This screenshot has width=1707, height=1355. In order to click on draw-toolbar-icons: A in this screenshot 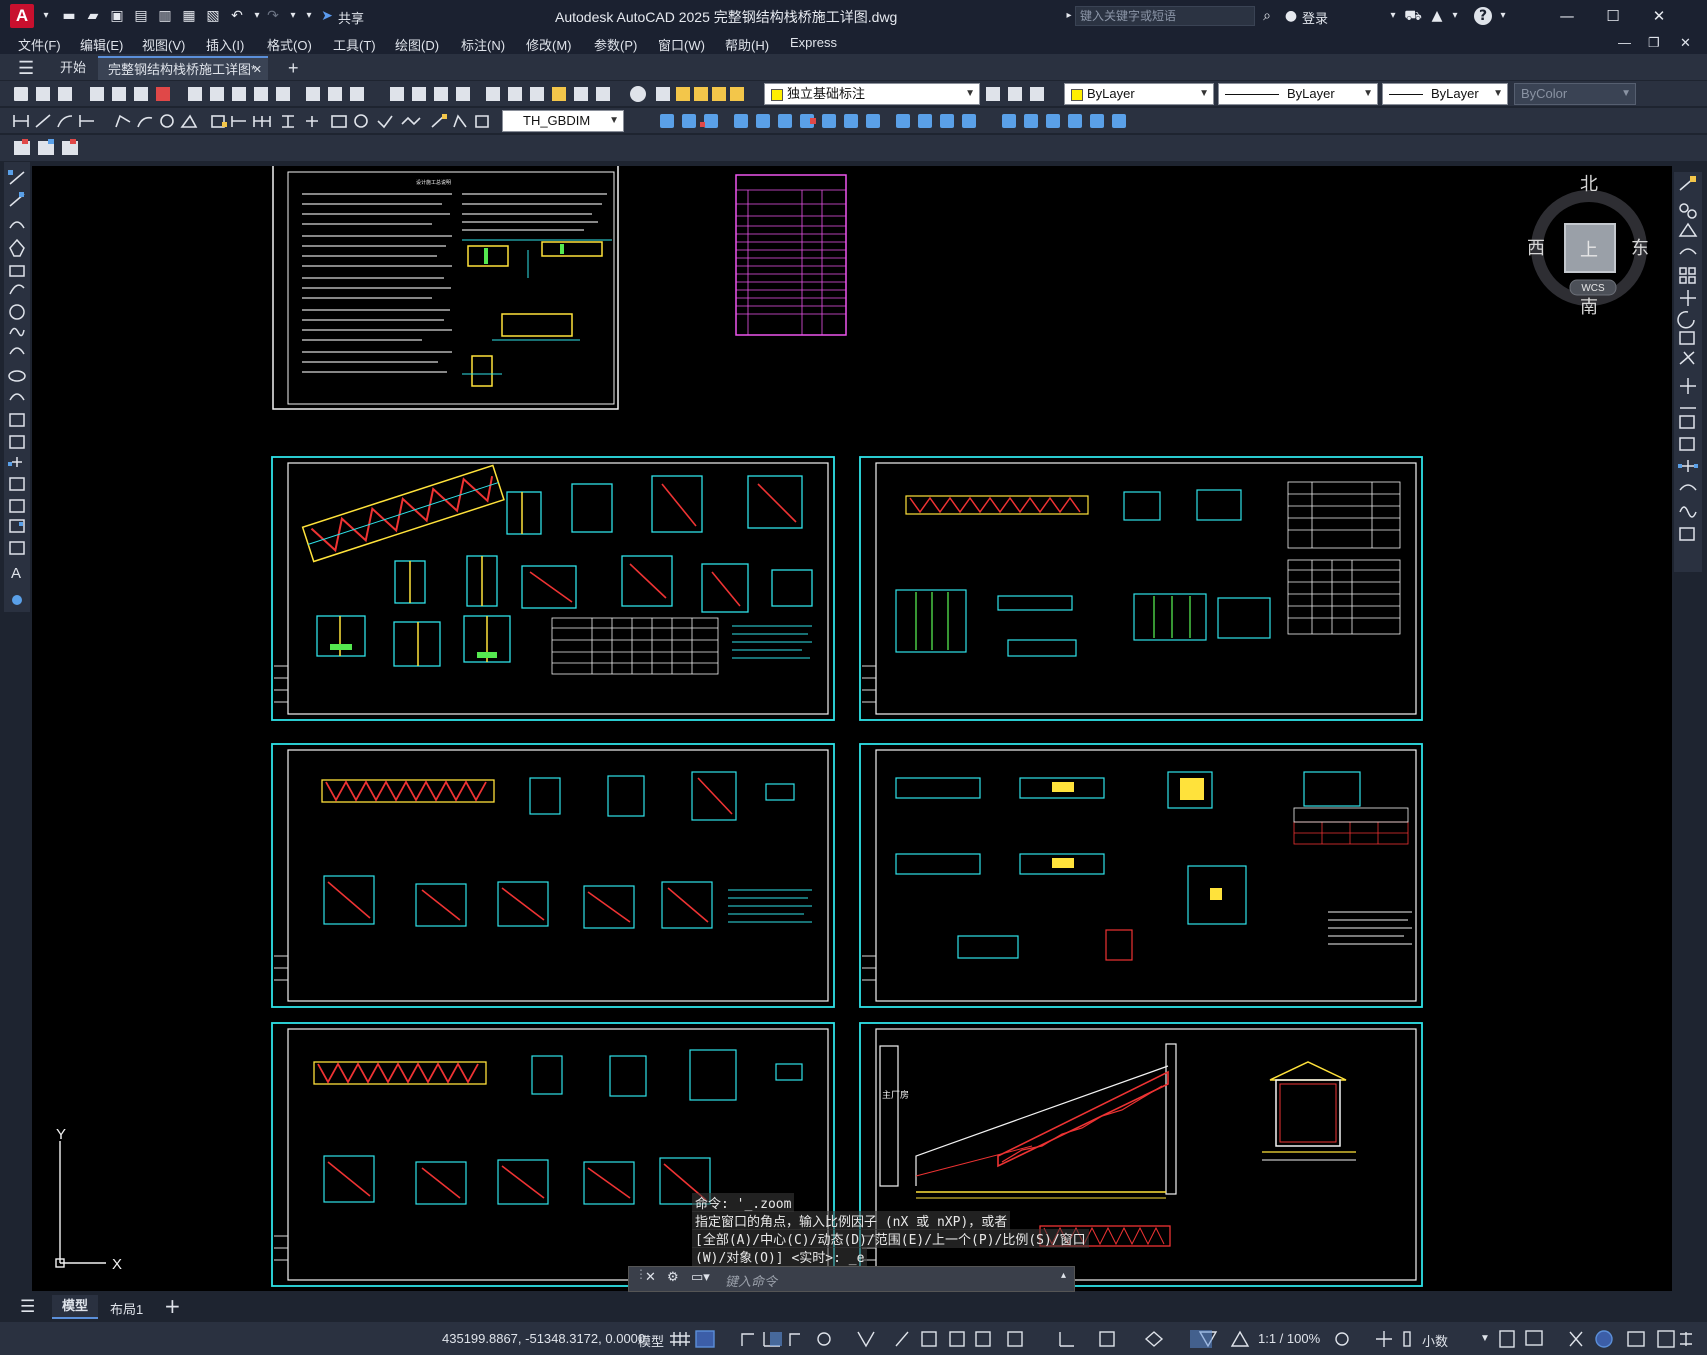, I will do `click(17, 387)`.